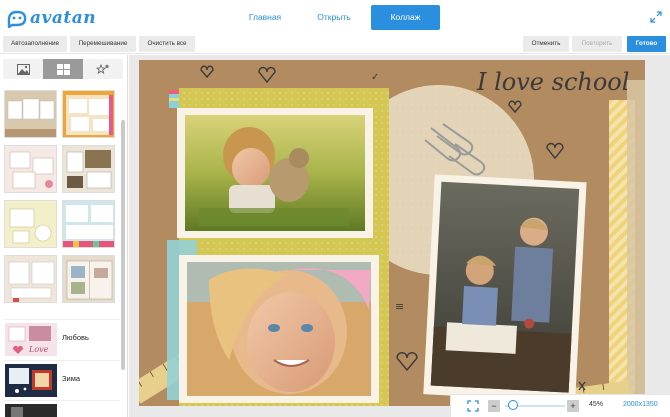 Image resolution: width=670 pixels, height=417 pixels. What do you see at coordinates (38, 349) in the screenshot?
I see `svg-text: Love` at bounding box center [38, 349].